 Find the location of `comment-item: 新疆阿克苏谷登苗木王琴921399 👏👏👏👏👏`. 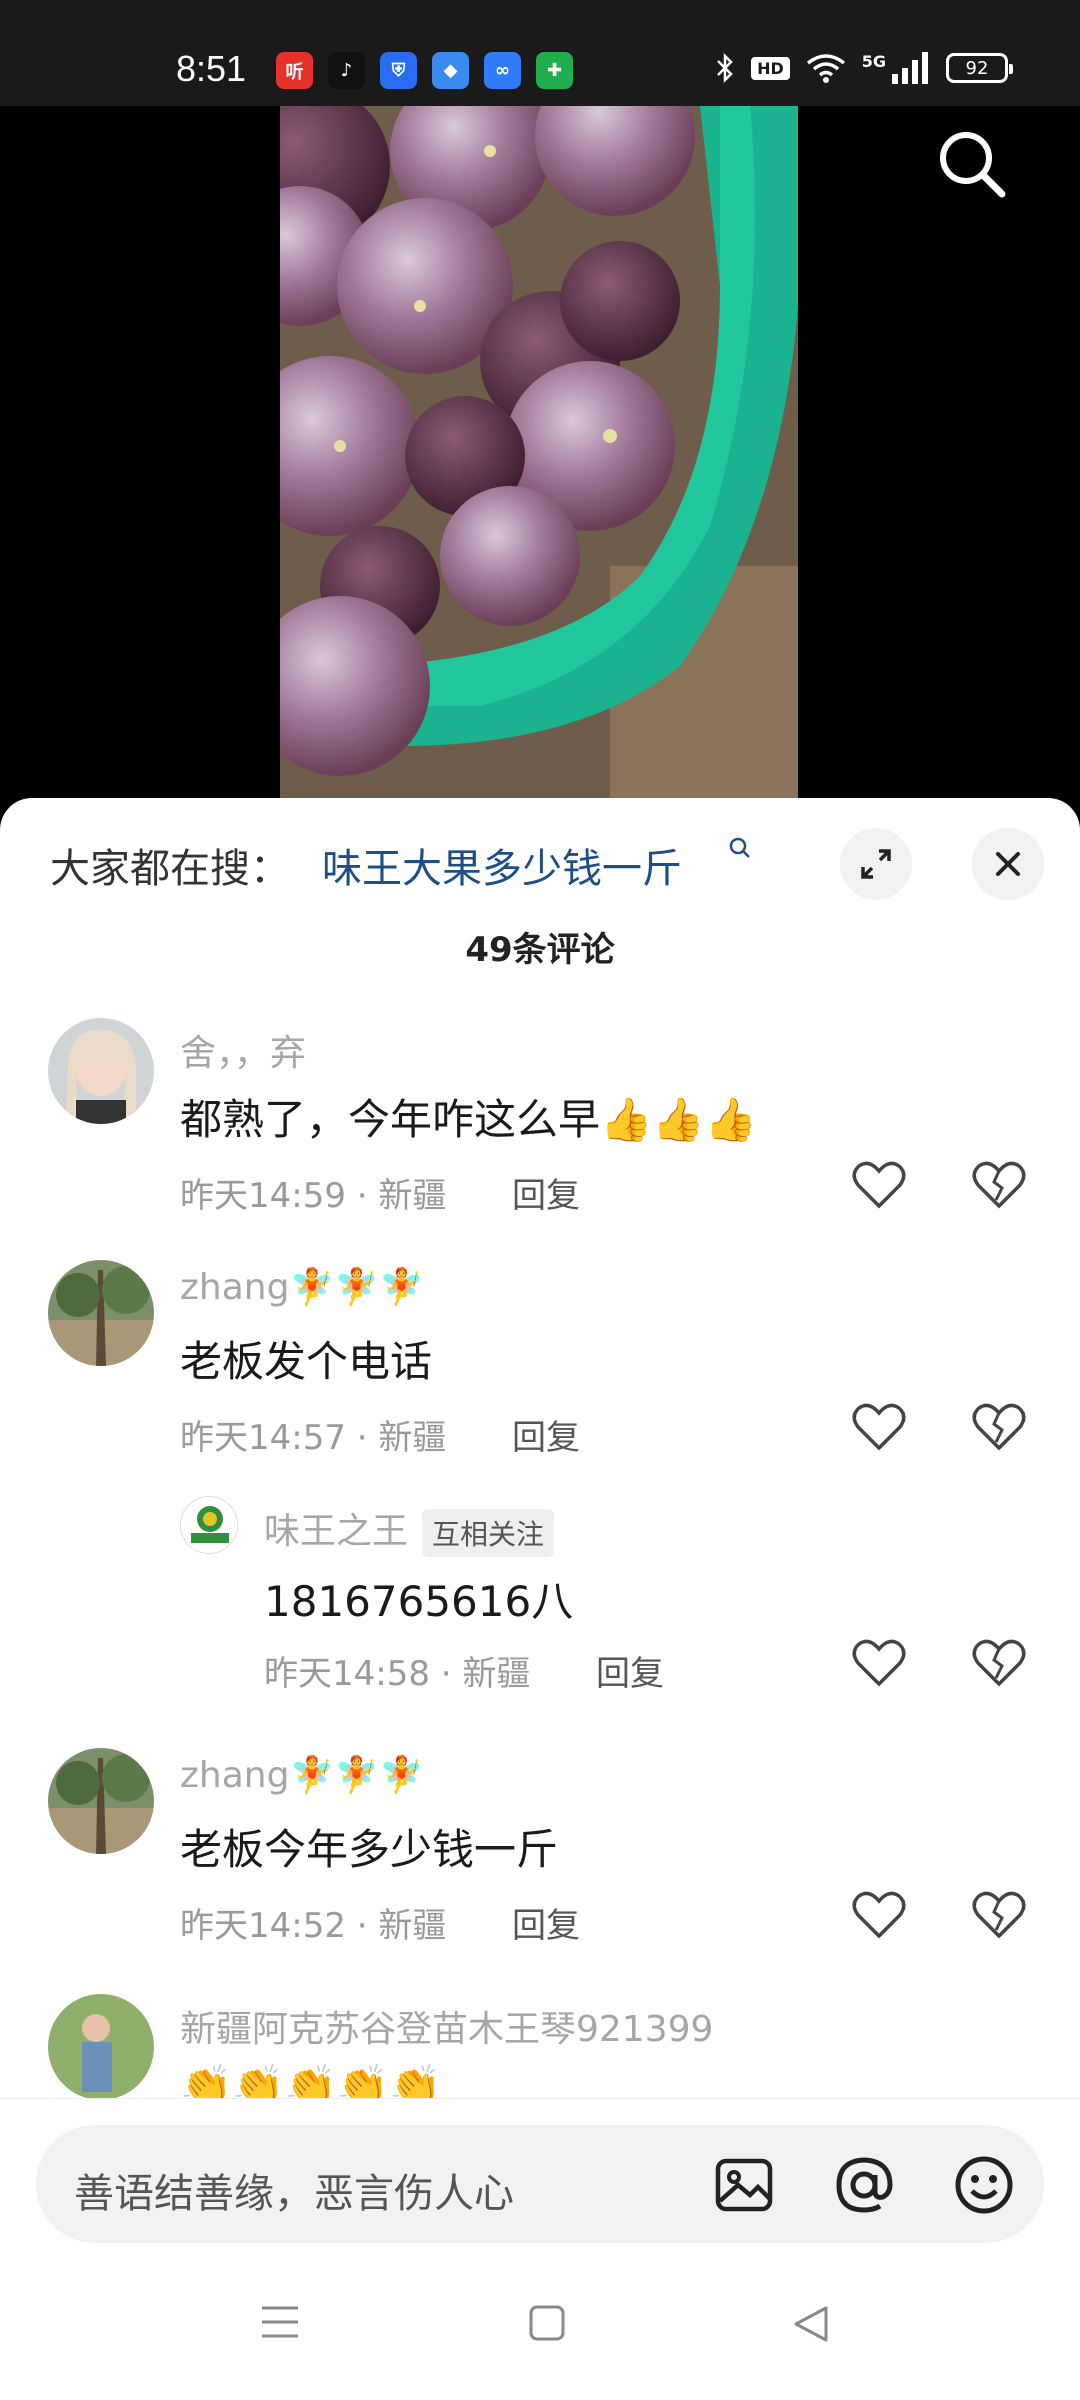

comment-item: 新疆阿克苏谷登苗木王琴921399 👏👏👏👏👏 is located at coordinates (540, 2049).